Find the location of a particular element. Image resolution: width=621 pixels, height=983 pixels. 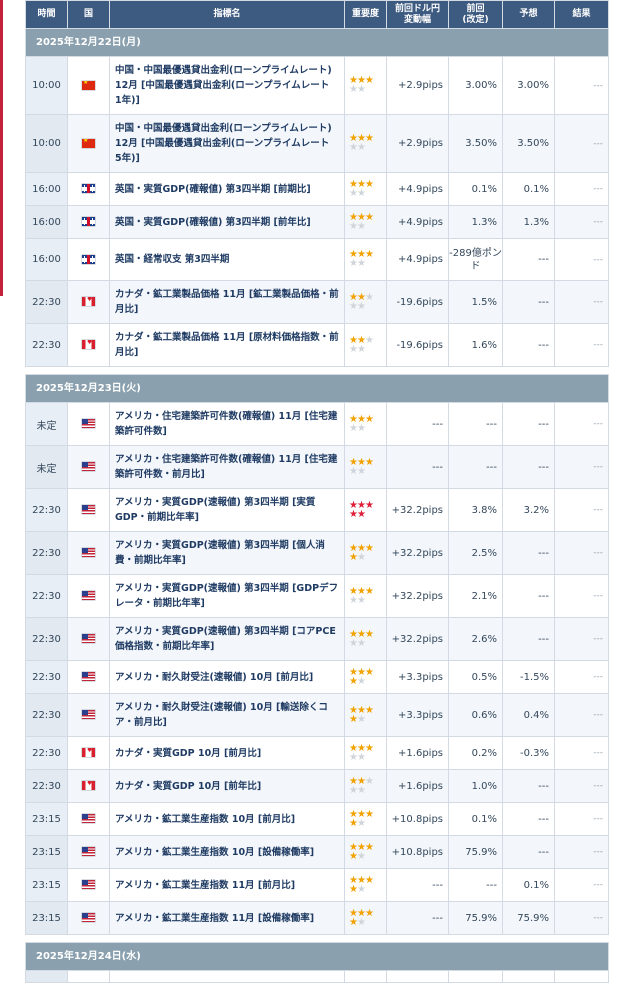

event-forecast: 1.3% is located at coordinates (528, 222).